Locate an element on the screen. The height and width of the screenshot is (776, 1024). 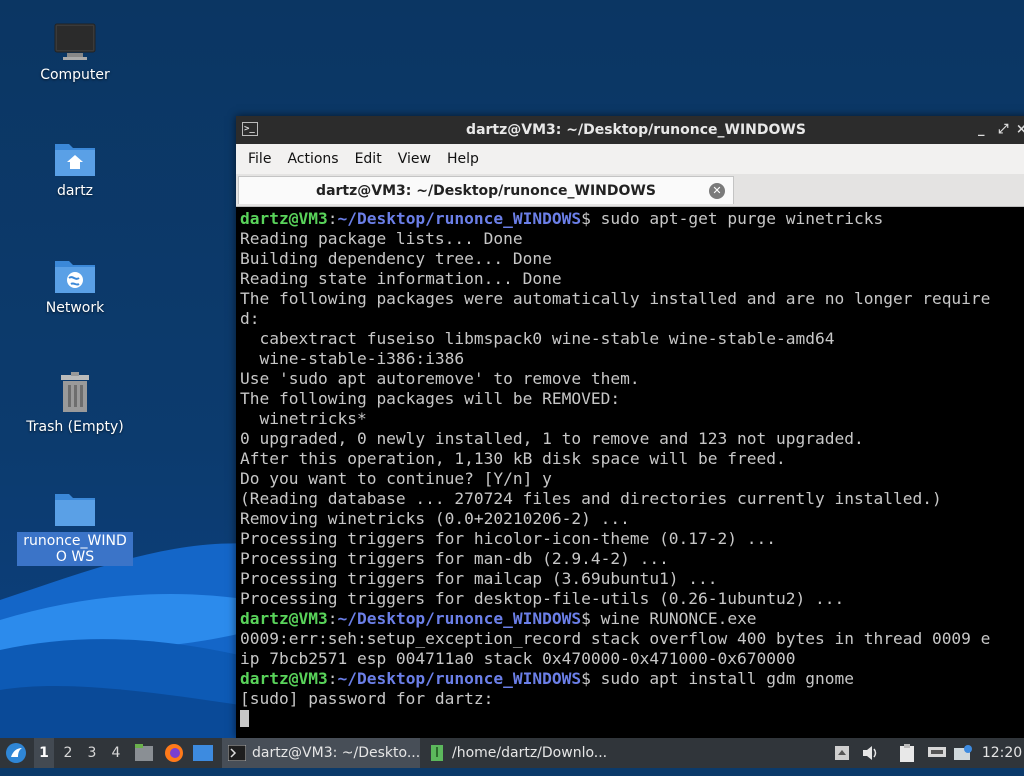
window-title: dartz@VM3: ~/Desktop/runonce_WINDOWS is located at coordinates (636, 130).